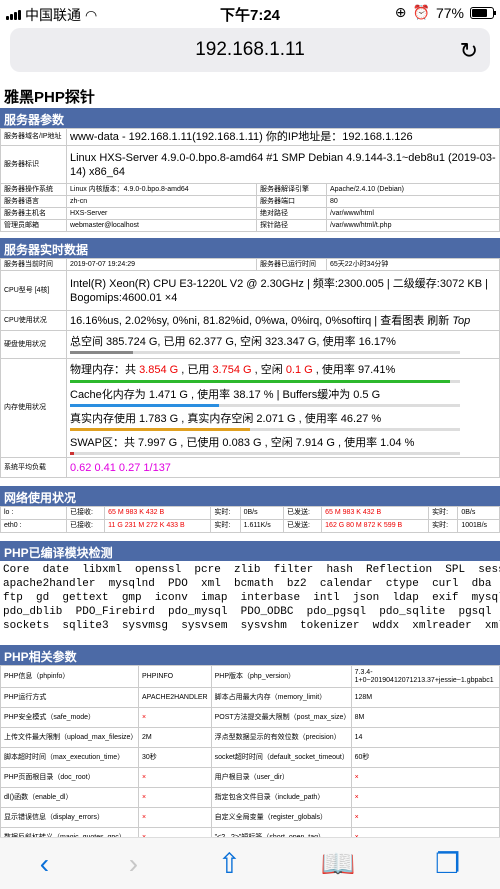 The height and width of the screenshot is (889, 500). What do you see at coordinates (413, 190) in the screenshot?
I see `cell: Apache/2.4.10 (Debian)` at bounding box center [413, 190].